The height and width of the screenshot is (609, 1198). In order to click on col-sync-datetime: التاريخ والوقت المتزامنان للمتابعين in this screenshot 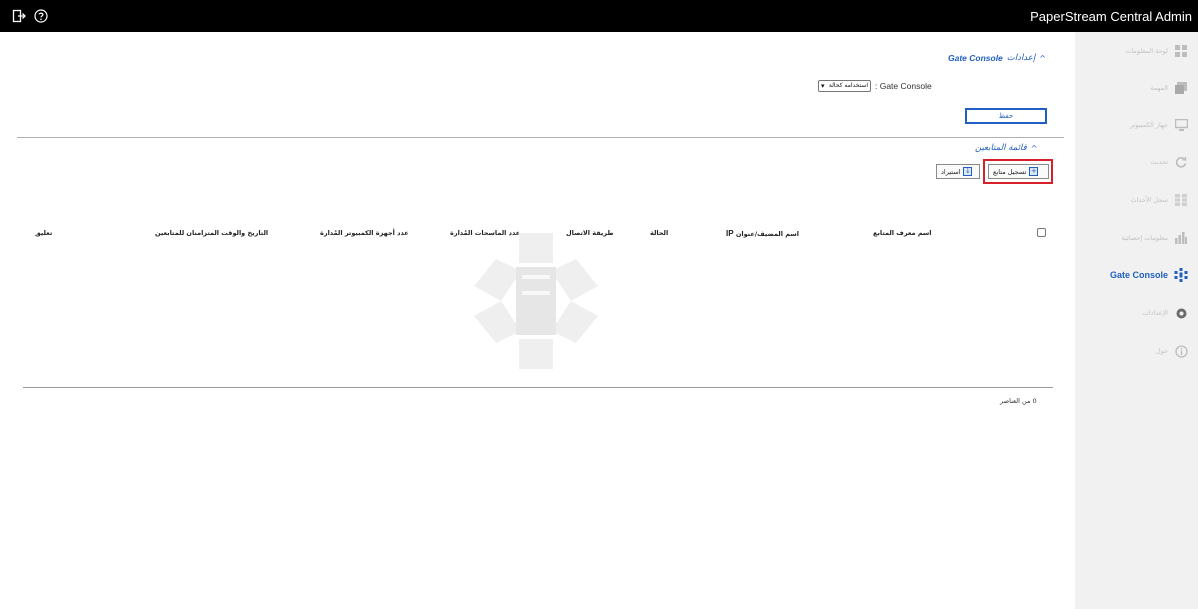, I will do `click(211, 233)`.